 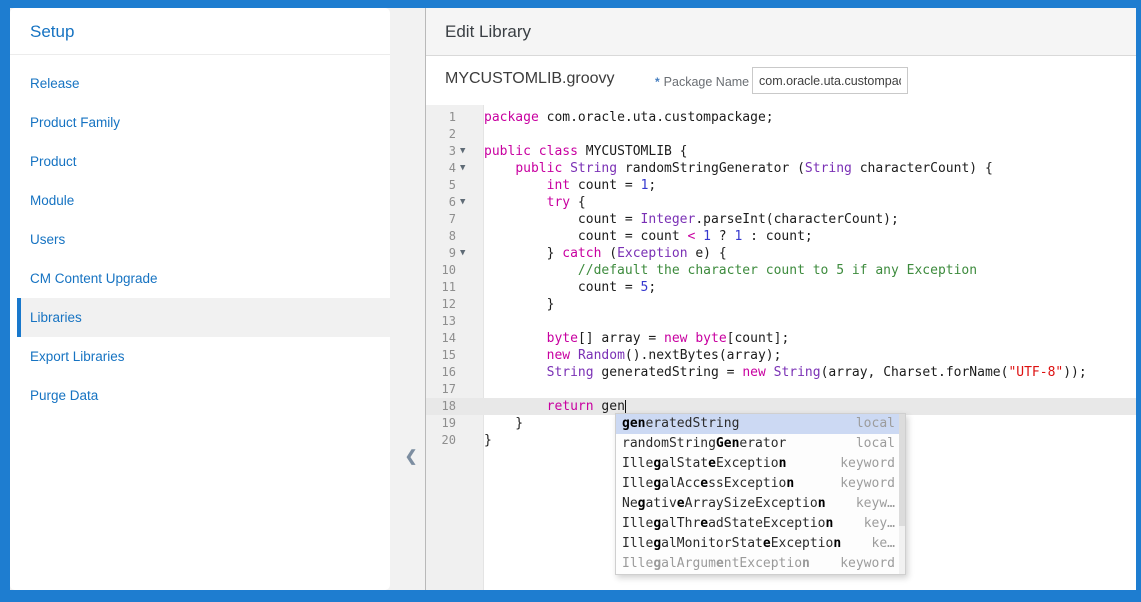 I want to click on code-line-13: 13, so click(x=781, y=321).